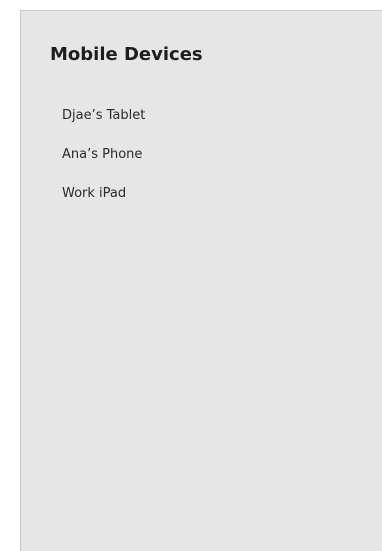 The width and height of the screenshot is (382, 551). What do you see at coordinates (201, 194) in the screenshot?
I see `device-item-work-ipad: Work iPad` at bounding box center [201, 194].